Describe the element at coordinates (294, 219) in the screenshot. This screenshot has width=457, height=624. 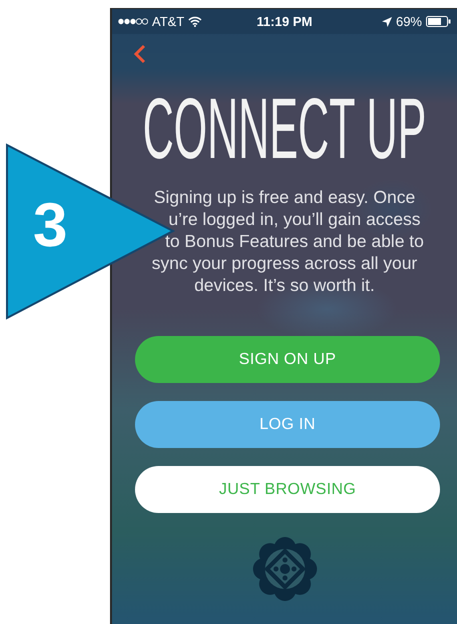
I see `description-line: u’re logged in, you’ll gain access` at that location.